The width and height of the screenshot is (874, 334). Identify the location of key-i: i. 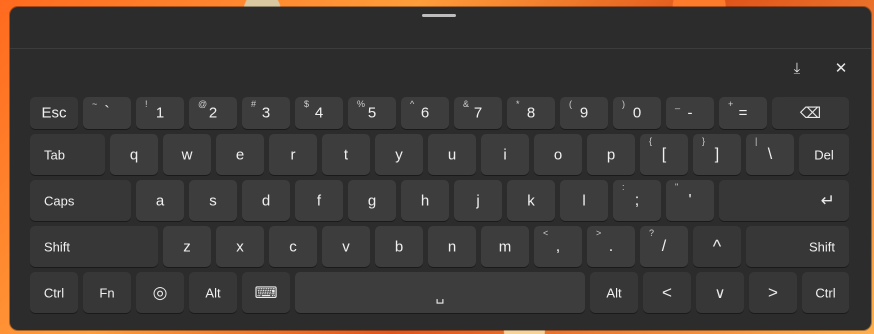
(505, 154).